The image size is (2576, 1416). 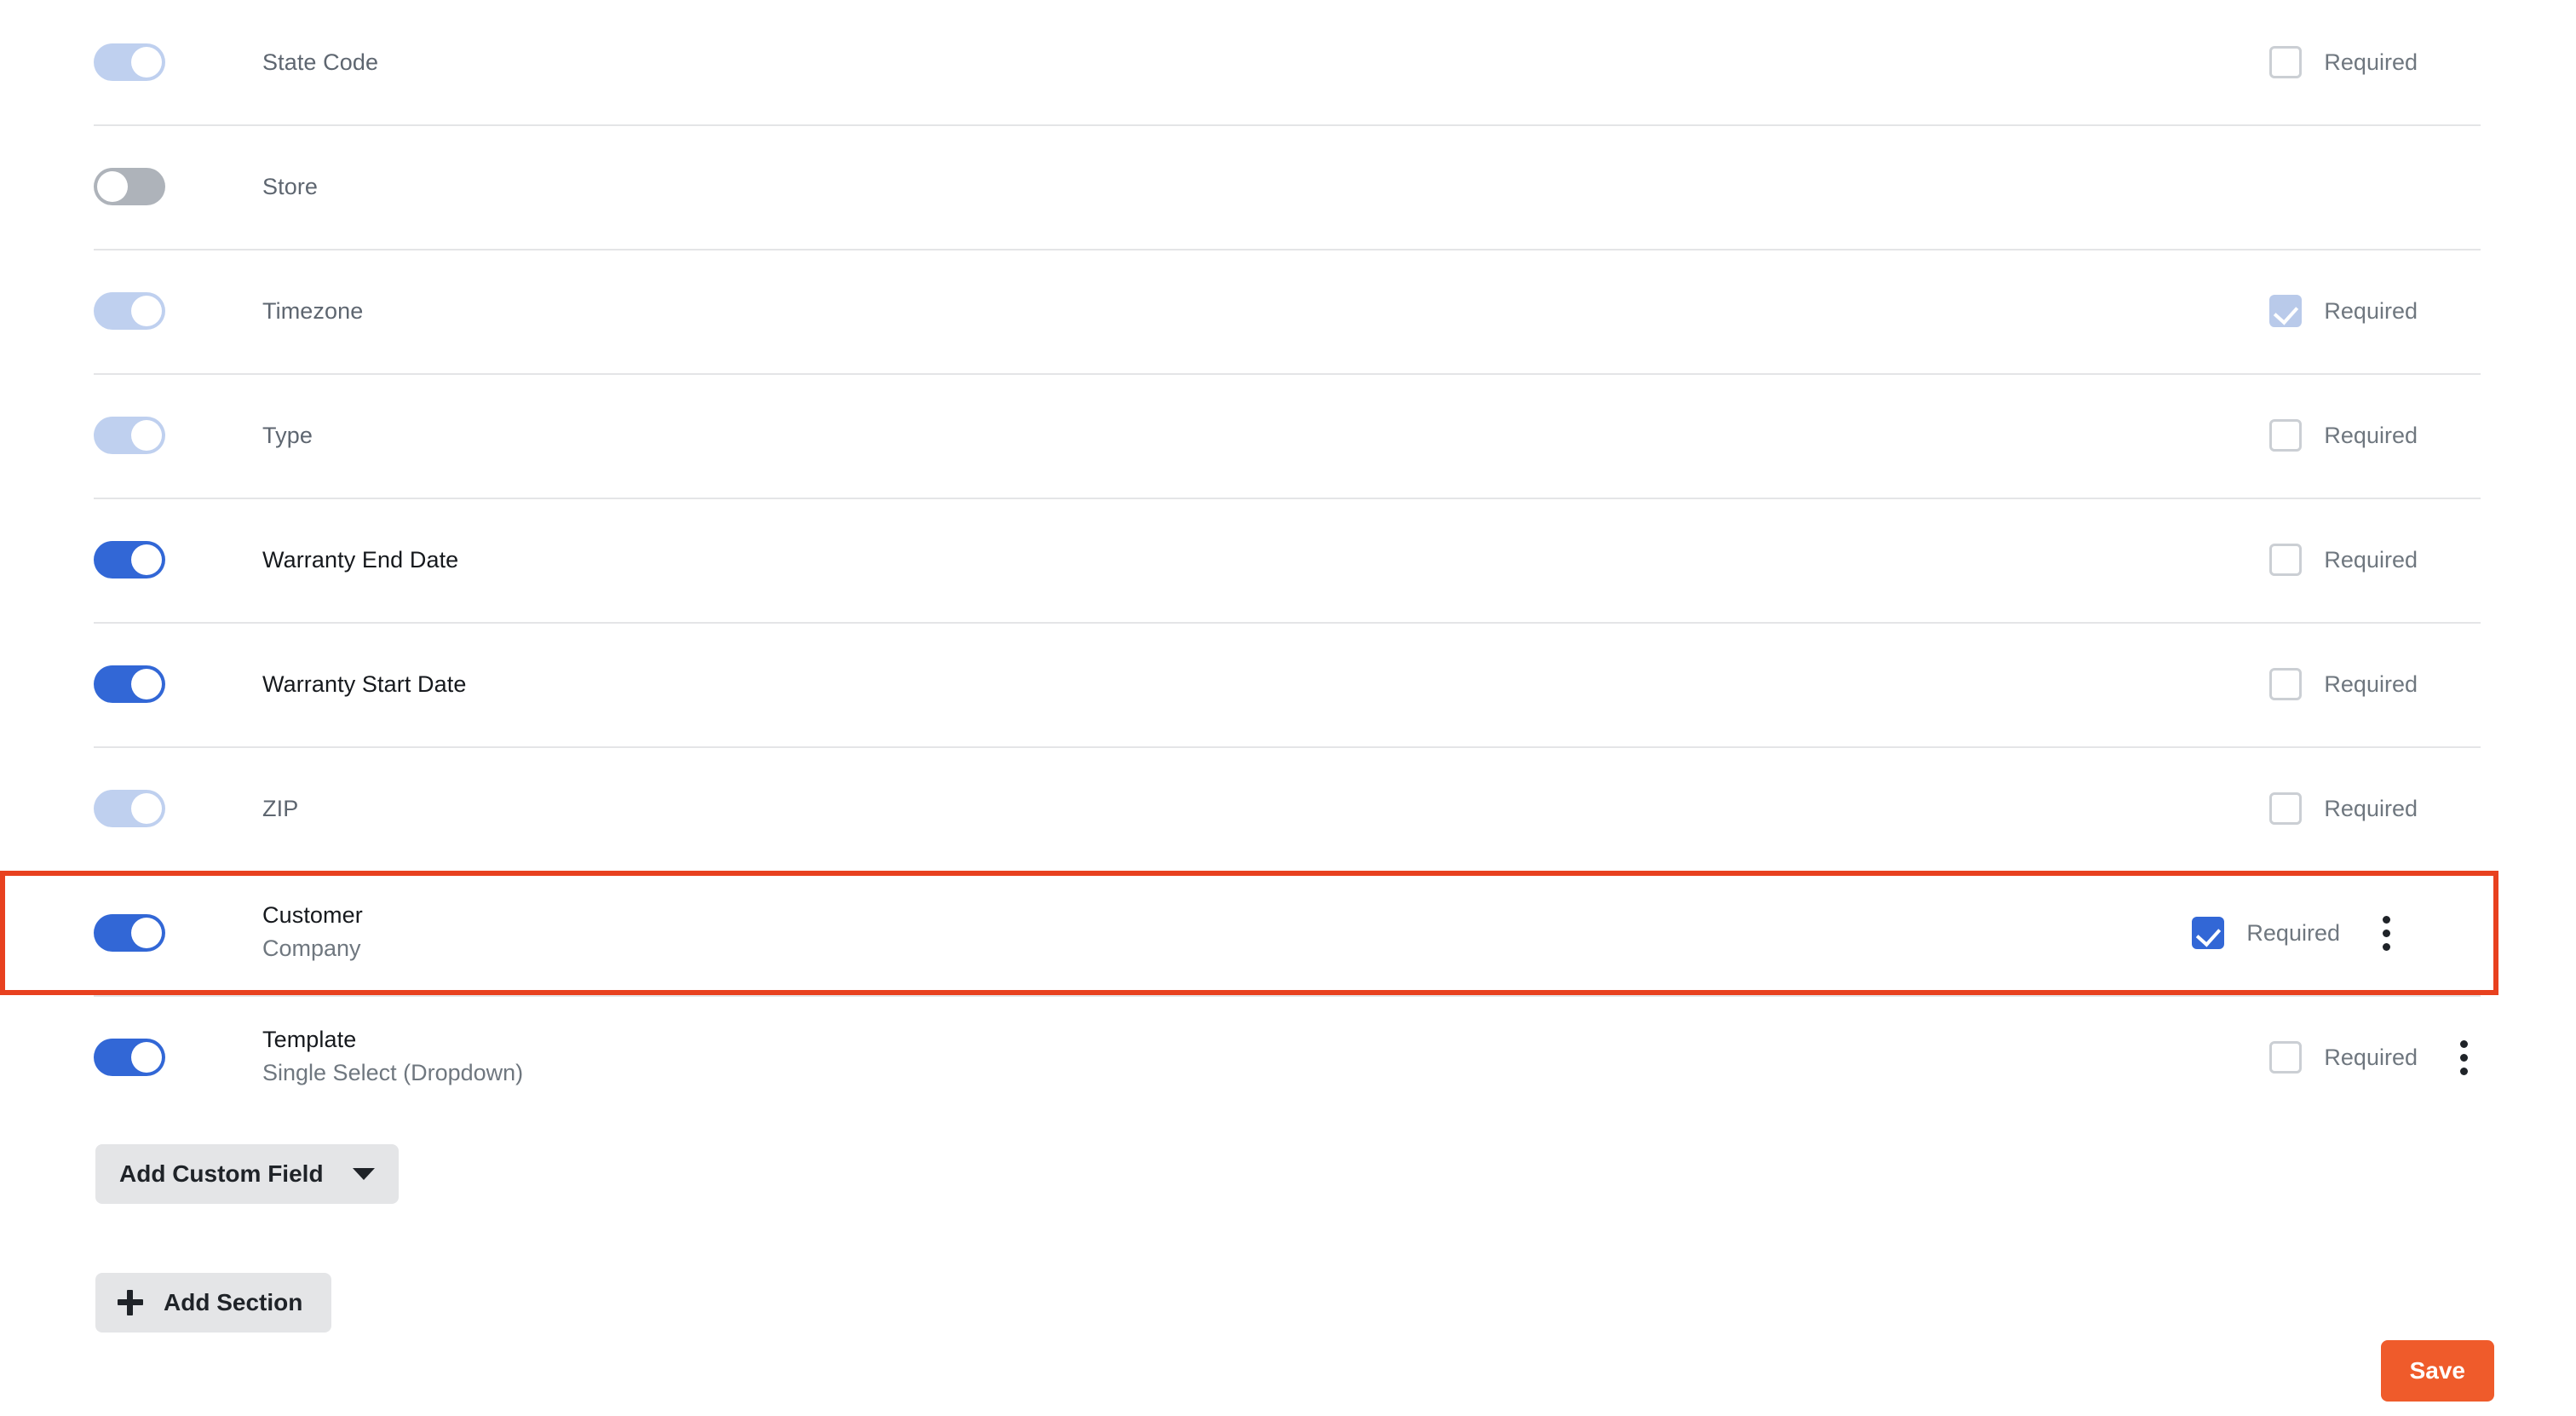 I want to click on add-custom-field-button: Add Custom Field, so click(x=247, y=1174).